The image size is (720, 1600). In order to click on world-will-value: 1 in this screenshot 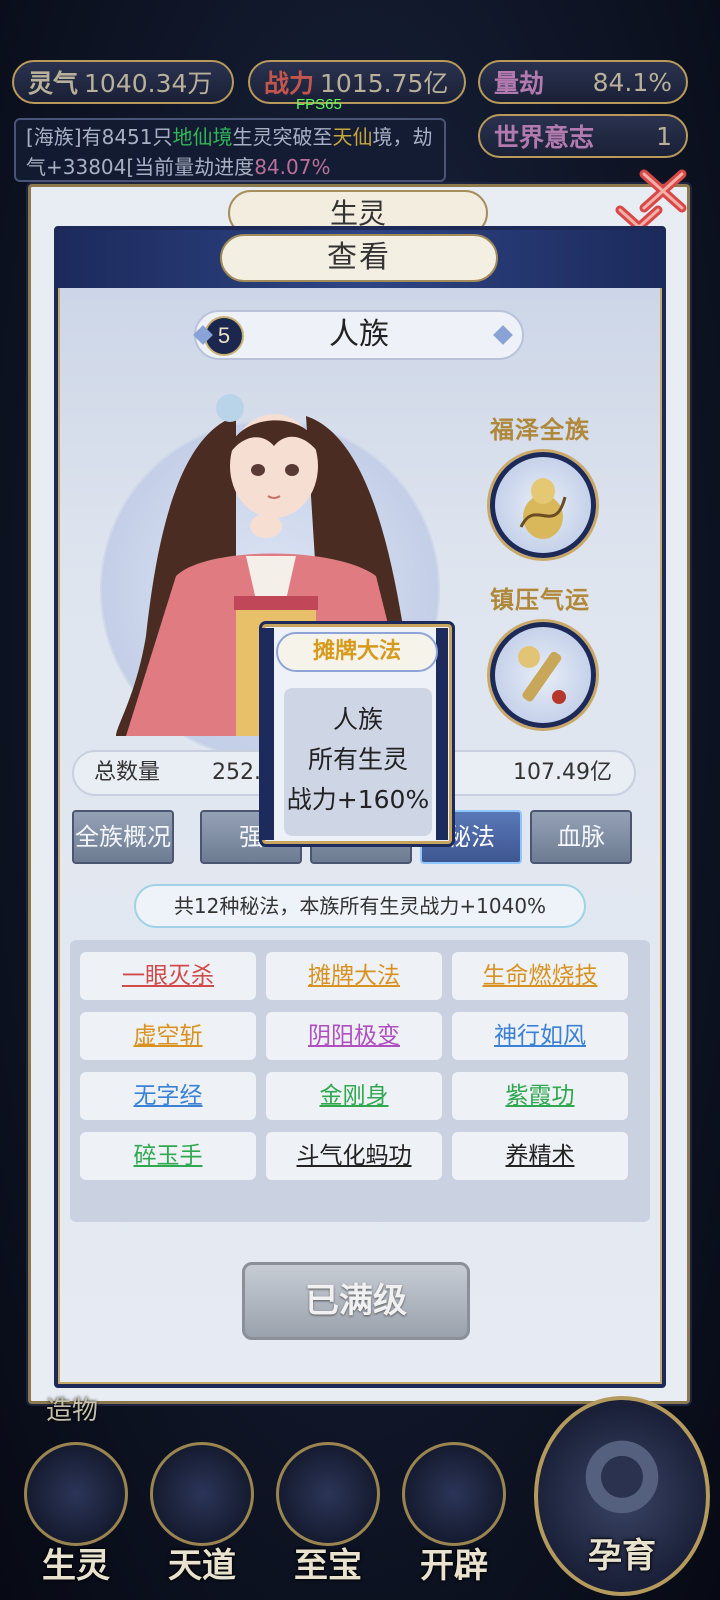, I will do `click(664, 136)`.